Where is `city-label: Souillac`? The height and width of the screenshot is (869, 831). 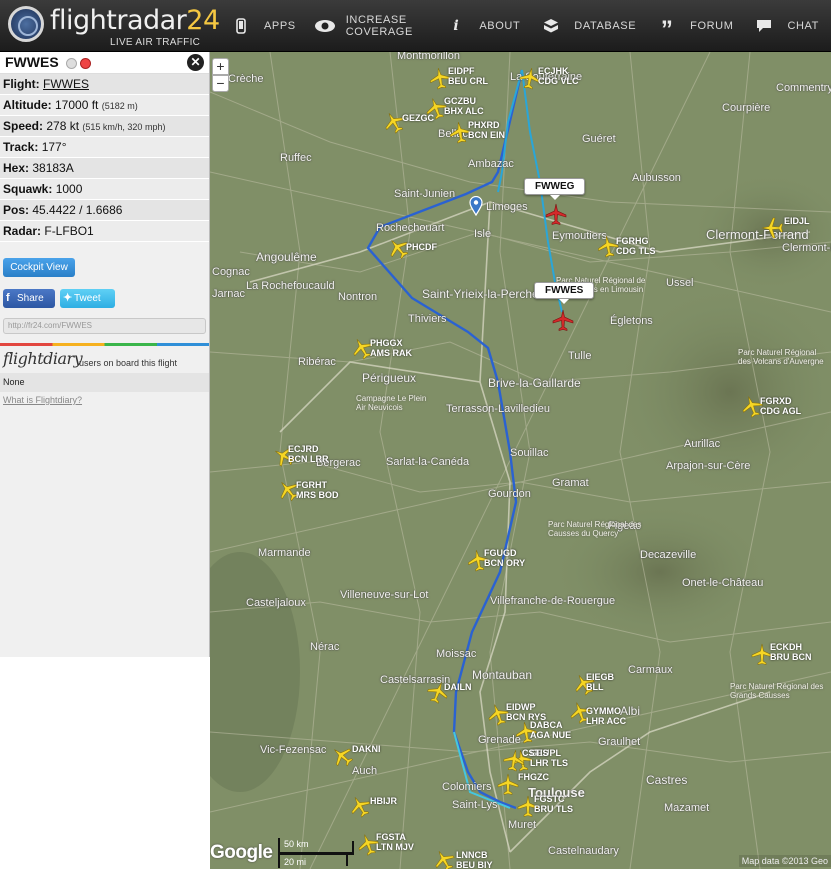
city-label: Souillac is located at coordinates (529, 453).